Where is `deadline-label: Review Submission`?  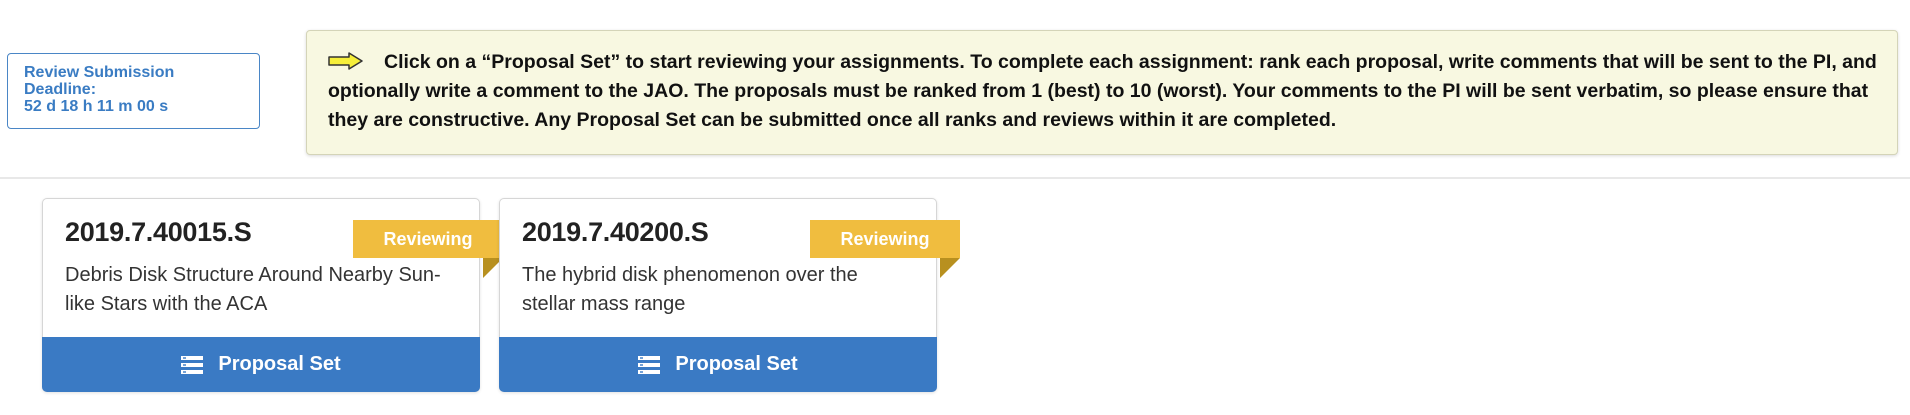 deadline-label: Review Submission is located at coordinates (99, 72).